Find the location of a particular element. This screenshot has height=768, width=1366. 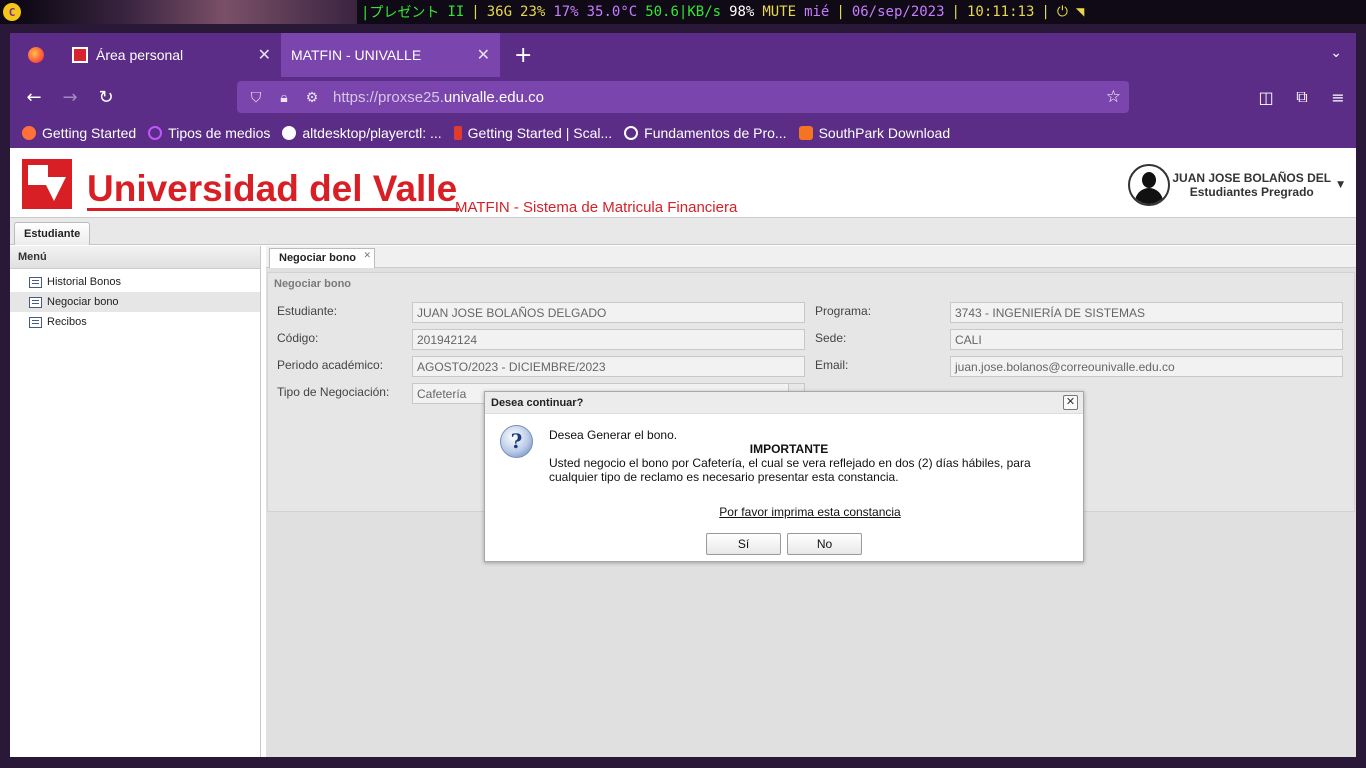

email-label: Email: is located at coordinates (832, 365).